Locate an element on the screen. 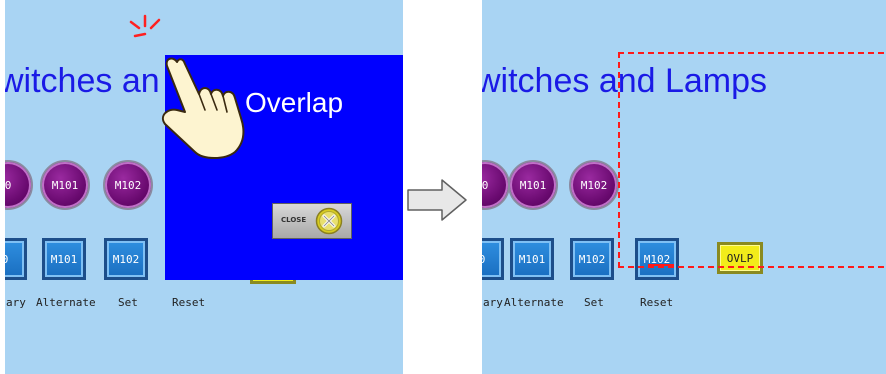 The width and height of the screenshot is (886, 374). close-icon is located at coordinates (329, 221).